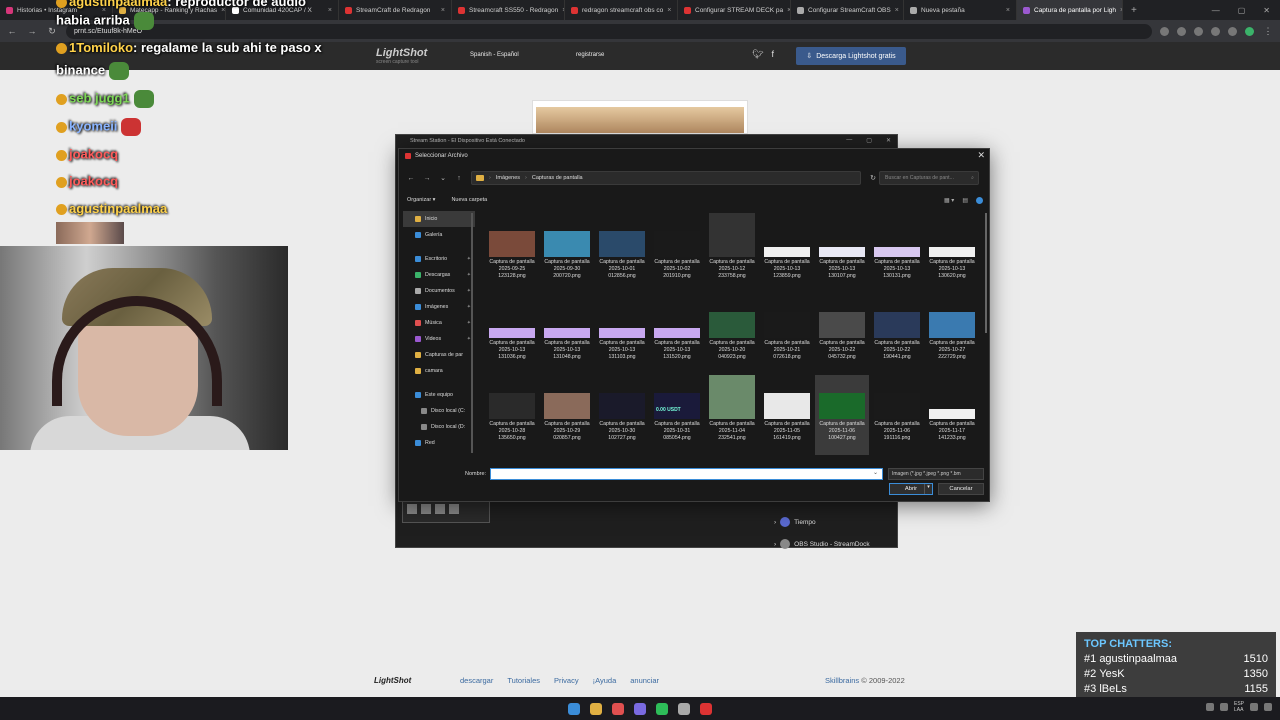 This screenshot has height=720, width=1280. Describe the element at coordinates (557, 178) in the screenshot. I see `breadcrumb-item: Capturas de pantalla` at that location.